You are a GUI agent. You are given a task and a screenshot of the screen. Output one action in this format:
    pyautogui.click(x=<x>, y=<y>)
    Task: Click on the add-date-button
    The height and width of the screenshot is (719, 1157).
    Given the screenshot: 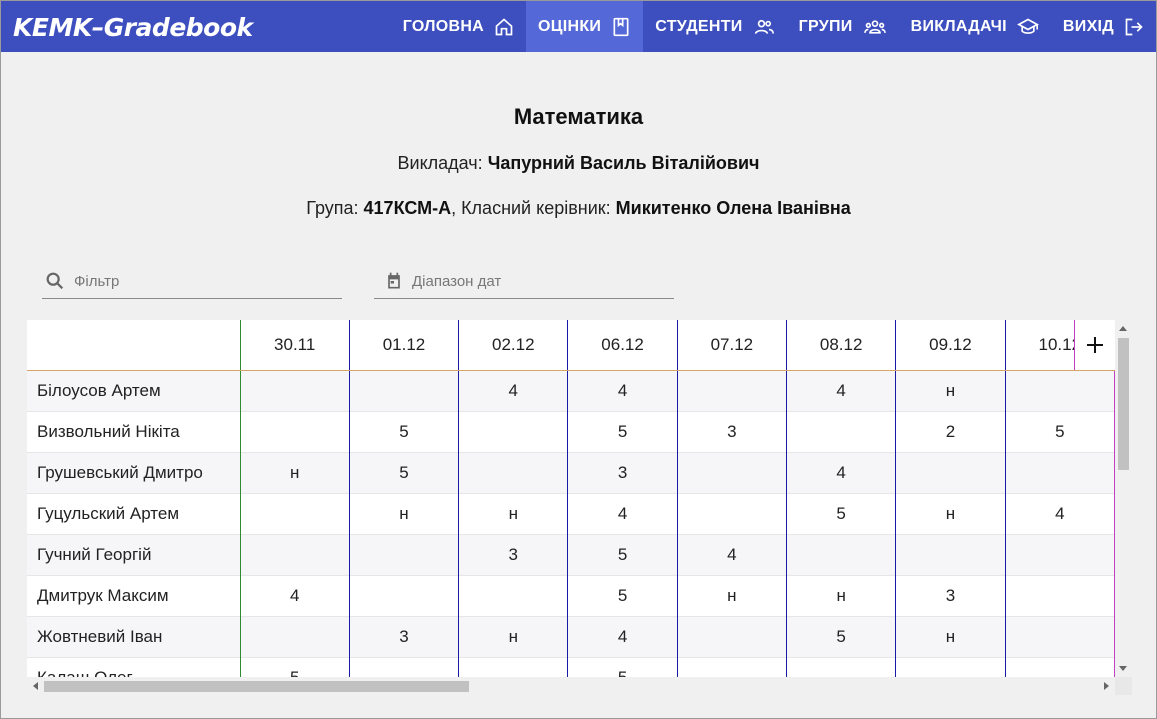 What is the action you would take?
    pyautogui.click(x=1094, y=345)
    